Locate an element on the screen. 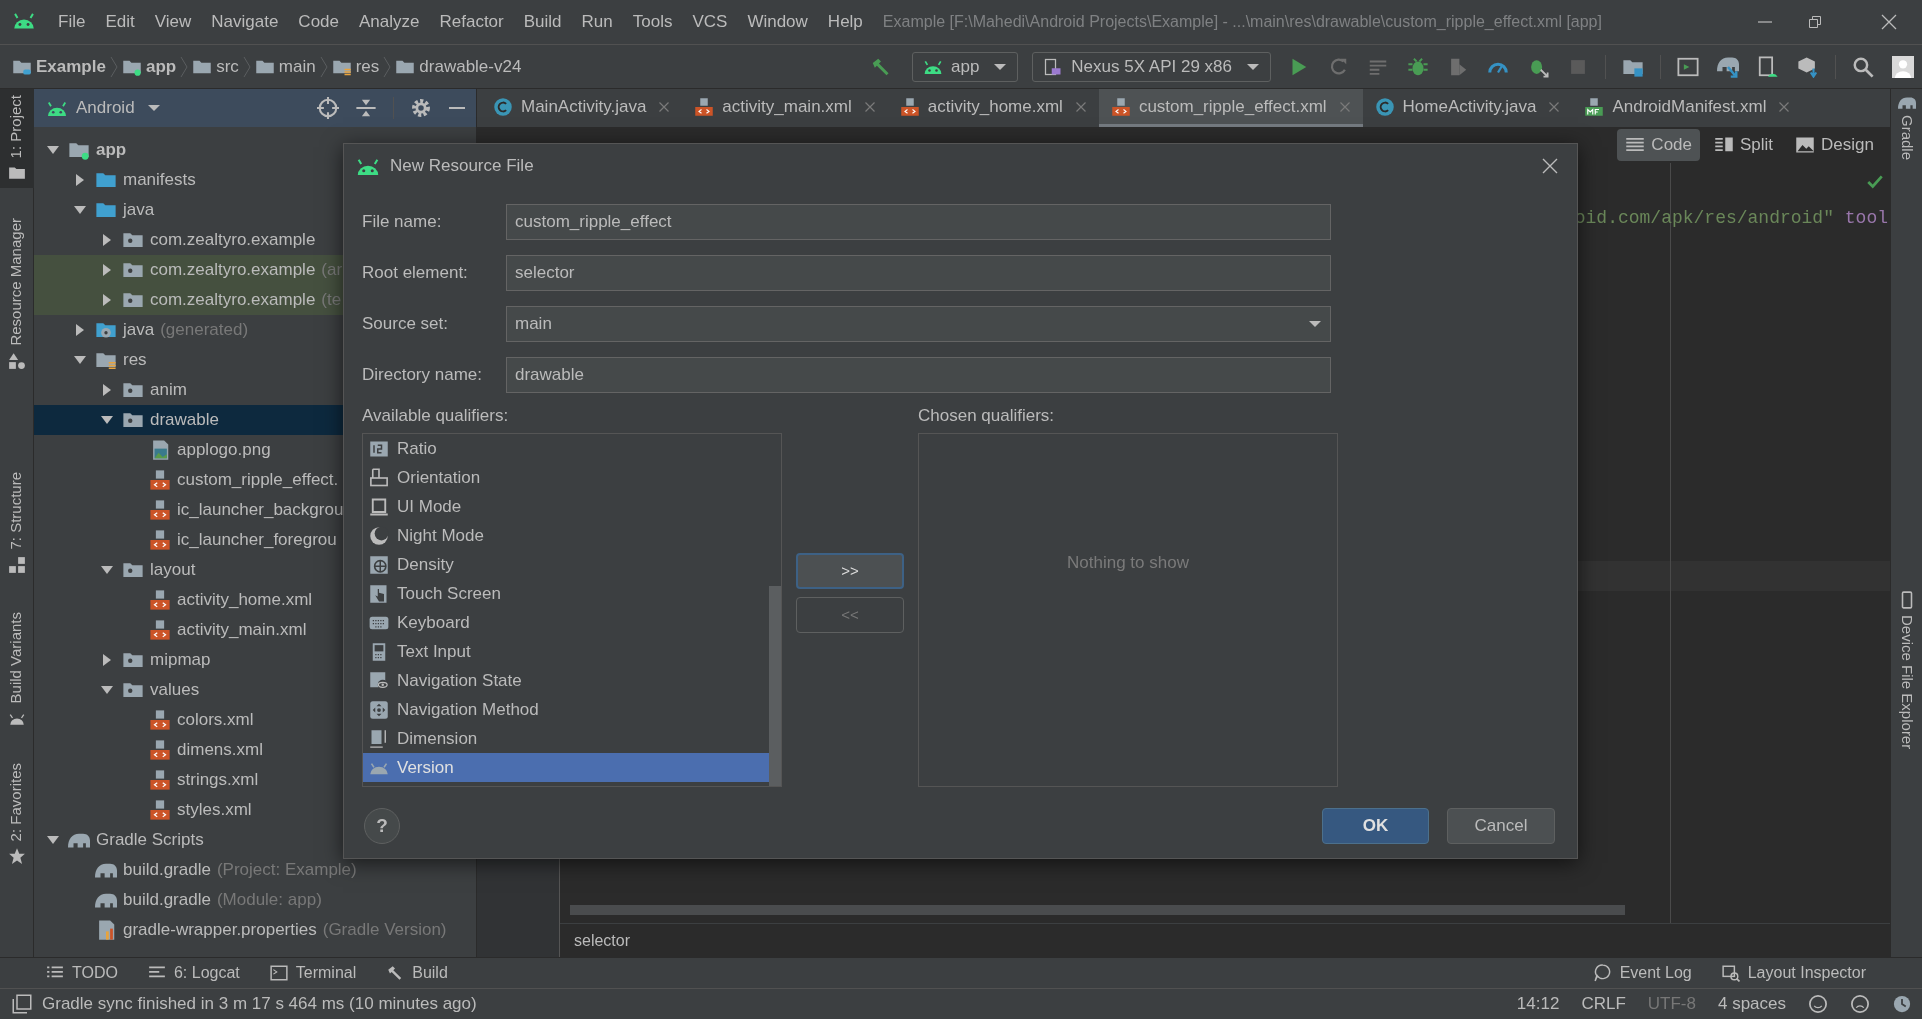  settings-button is located at coordinates (421, 108).